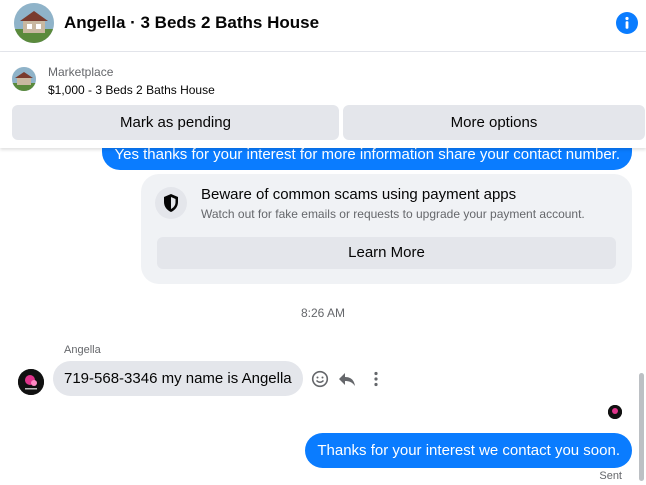 The height and width of the screenshot is (485, 646). Describe the element at coordinates (320, 379) in the screenshot. I see `react-emoji-icon` at that location.